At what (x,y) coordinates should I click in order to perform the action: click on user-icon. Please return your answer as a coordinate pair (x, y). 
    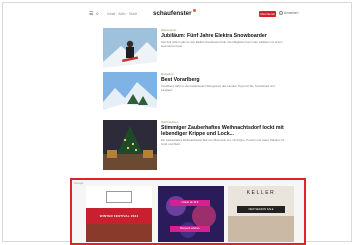
    Looking at the image, I should click on (281, 13).